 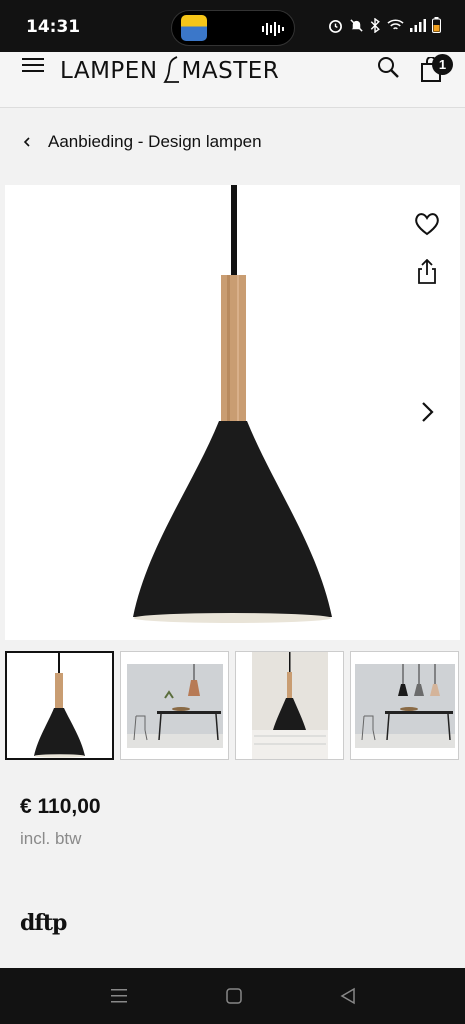 I want to click on bluetooth-icon, so click(x=375, y=25).